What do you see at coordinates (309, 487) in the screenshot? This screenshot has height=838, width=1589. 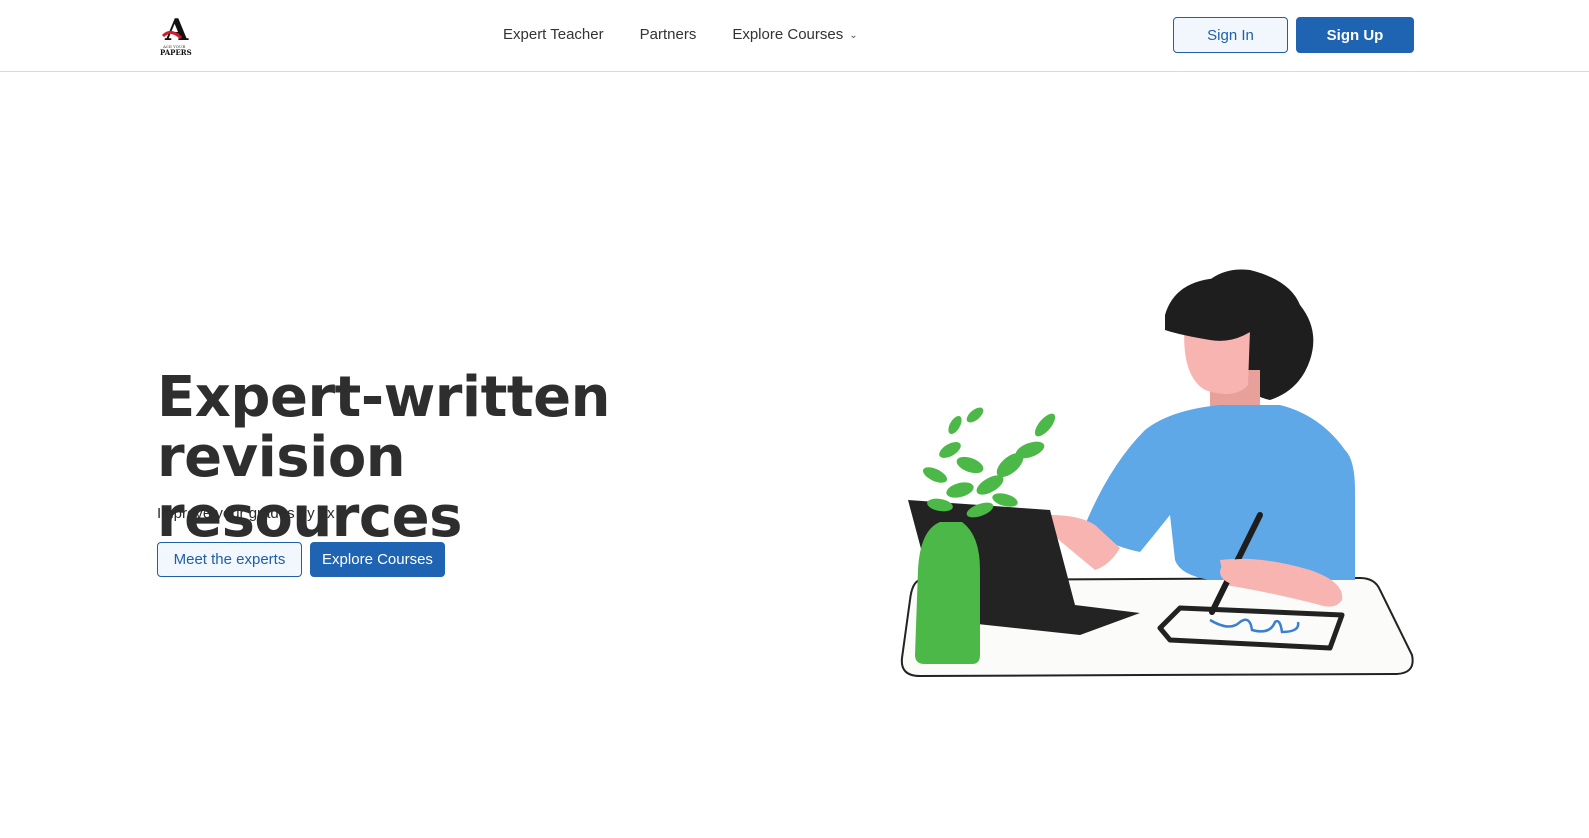 I see `hero-title-line-2: revision resources` at bounding box center [309, 487].